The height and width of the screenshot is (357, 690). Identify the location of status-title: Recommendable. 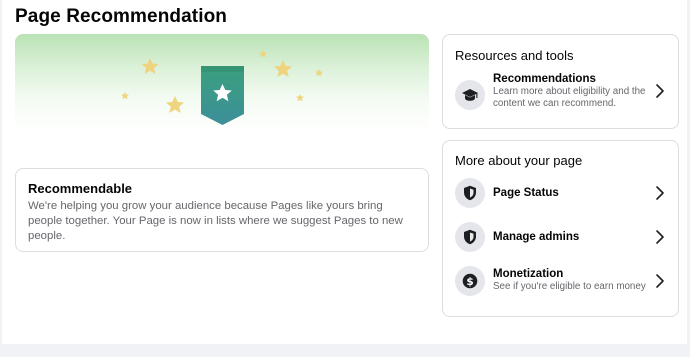
(80, 188).